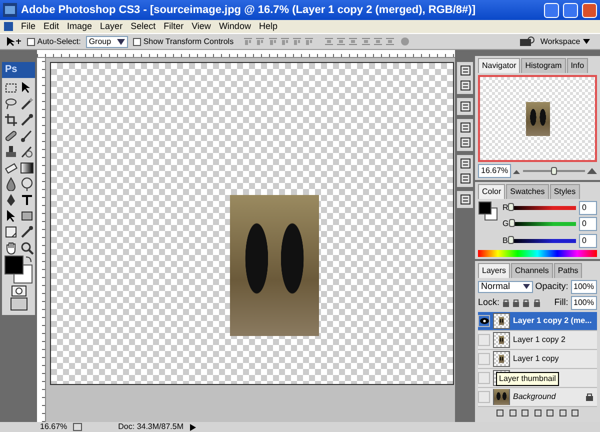  What do you see at coordinates (11, 152) in the screenshot?
I see `stamp-icon` at bounding box center [11, 152].